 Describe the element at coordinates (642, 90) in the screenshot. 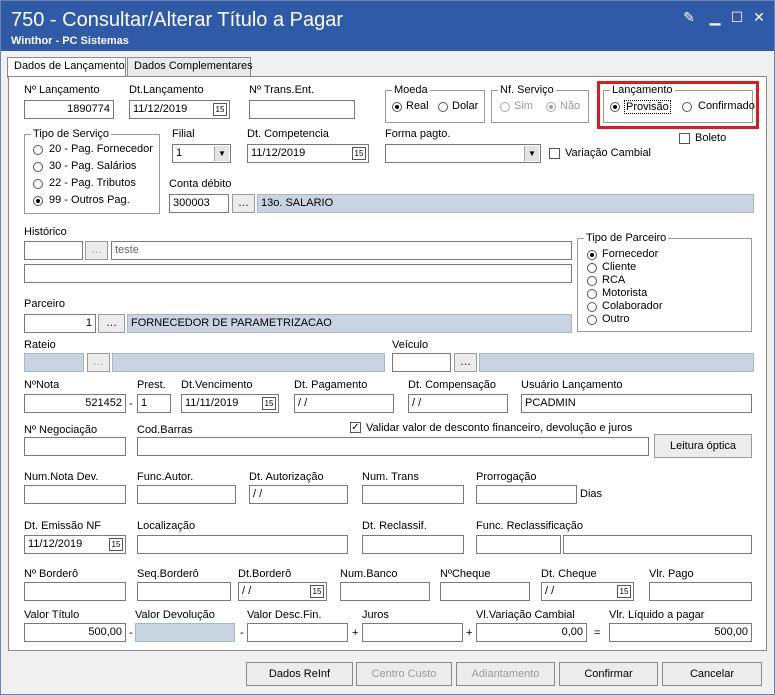

I see `lancamento-label: Lançamento` at that location.